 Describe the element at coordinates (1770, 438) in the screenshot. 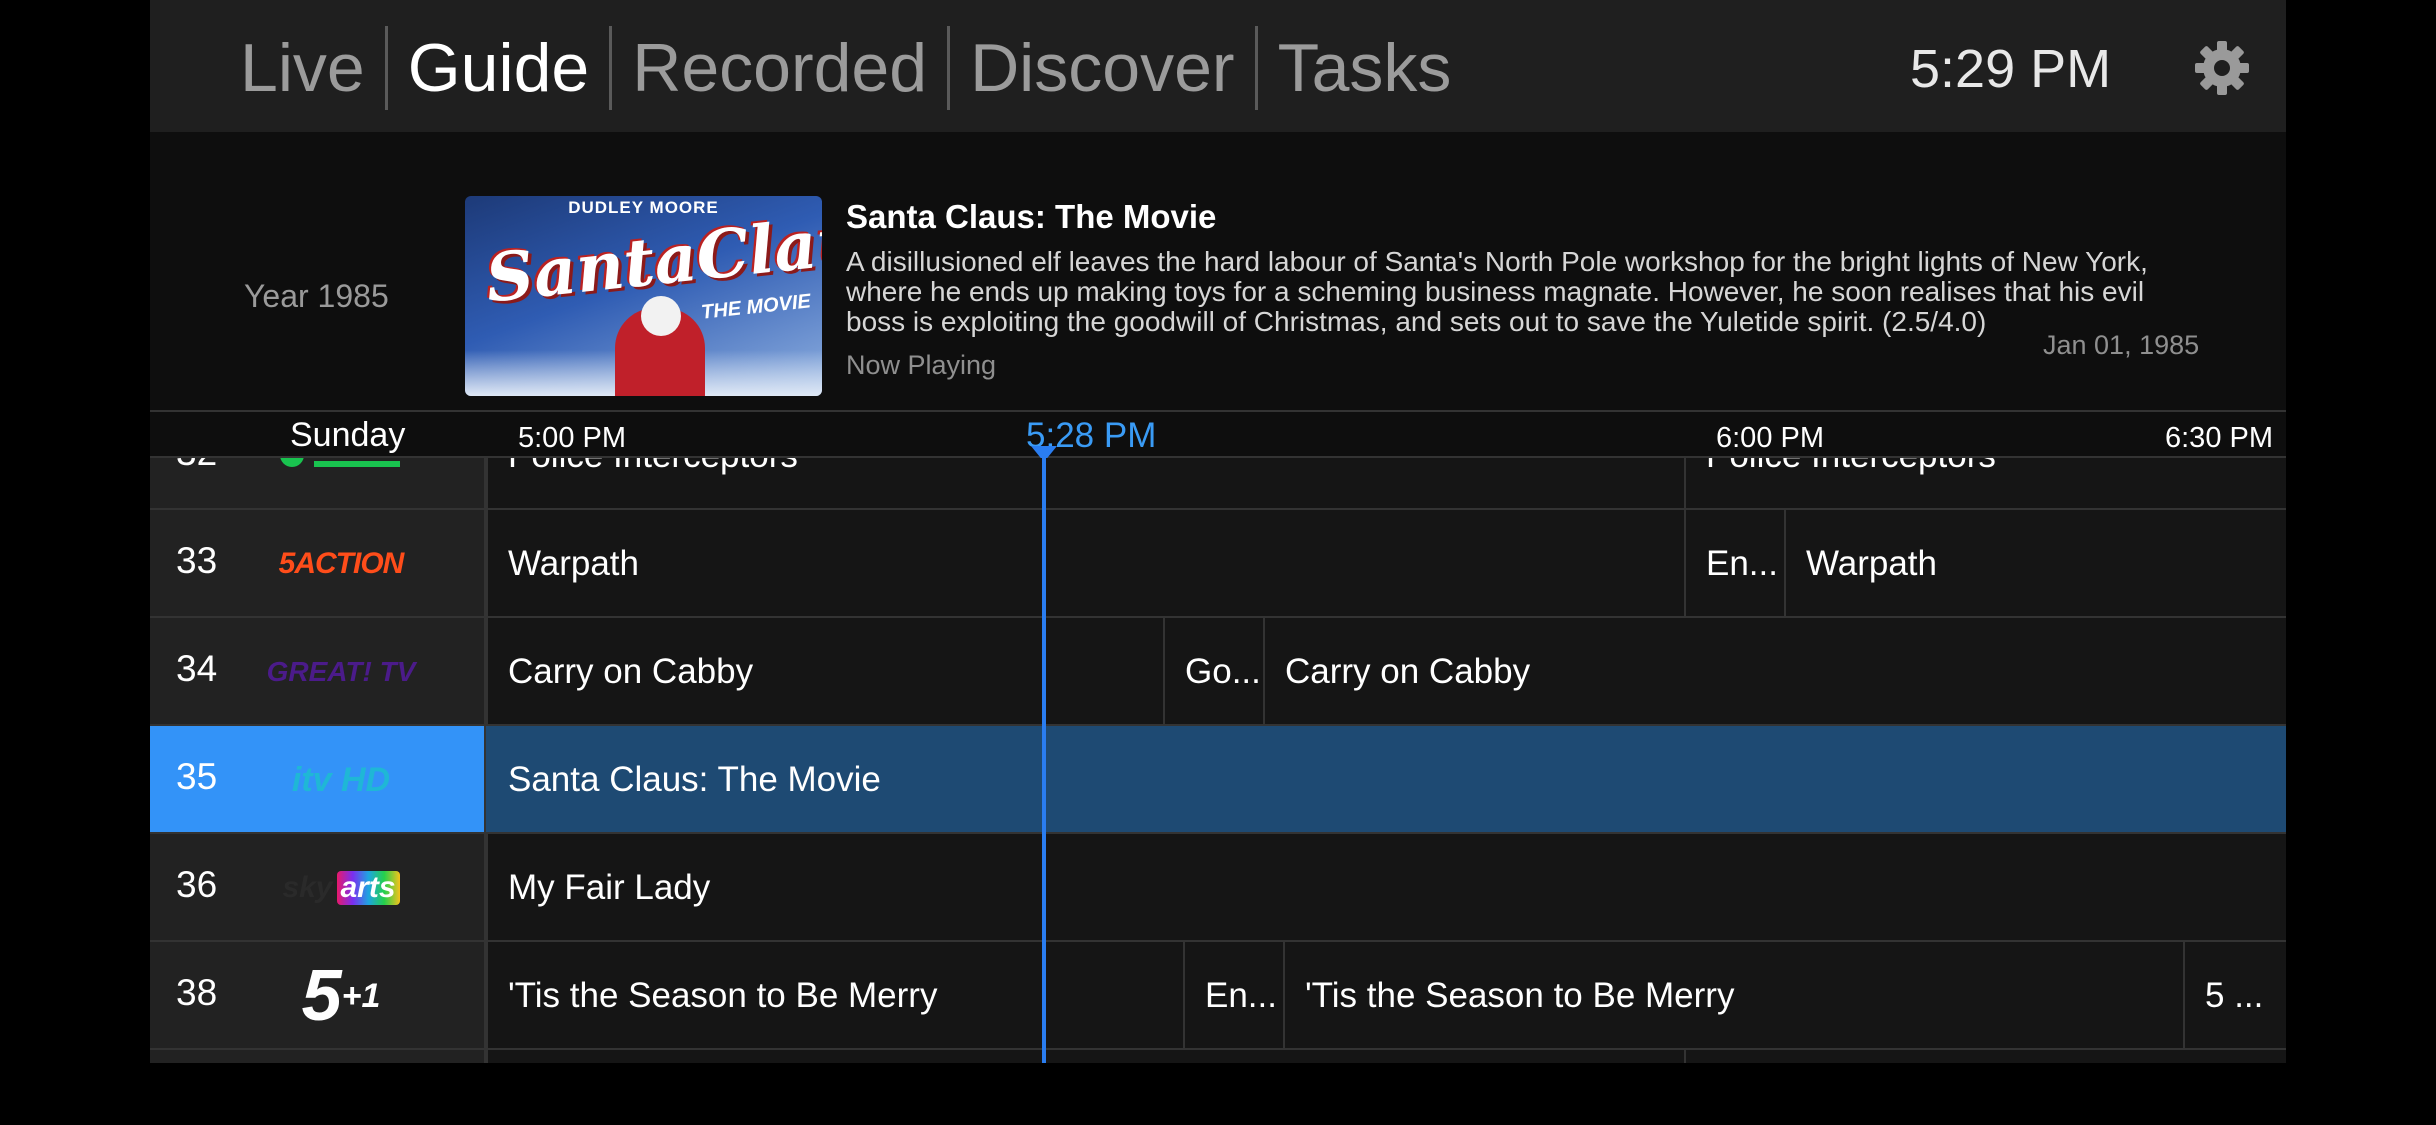

I see `timeline-time-600: 6:00 PM` at that location.